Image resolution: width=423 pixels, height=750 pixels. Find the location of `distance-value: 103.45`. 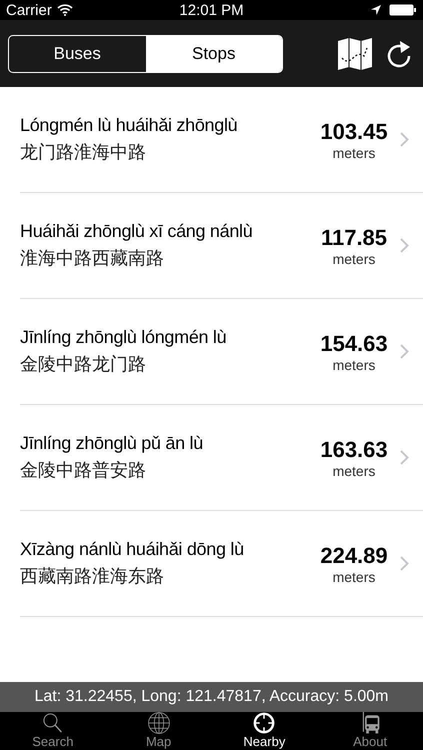

distance-value: 103.45 is located at coordinates (354, 131).